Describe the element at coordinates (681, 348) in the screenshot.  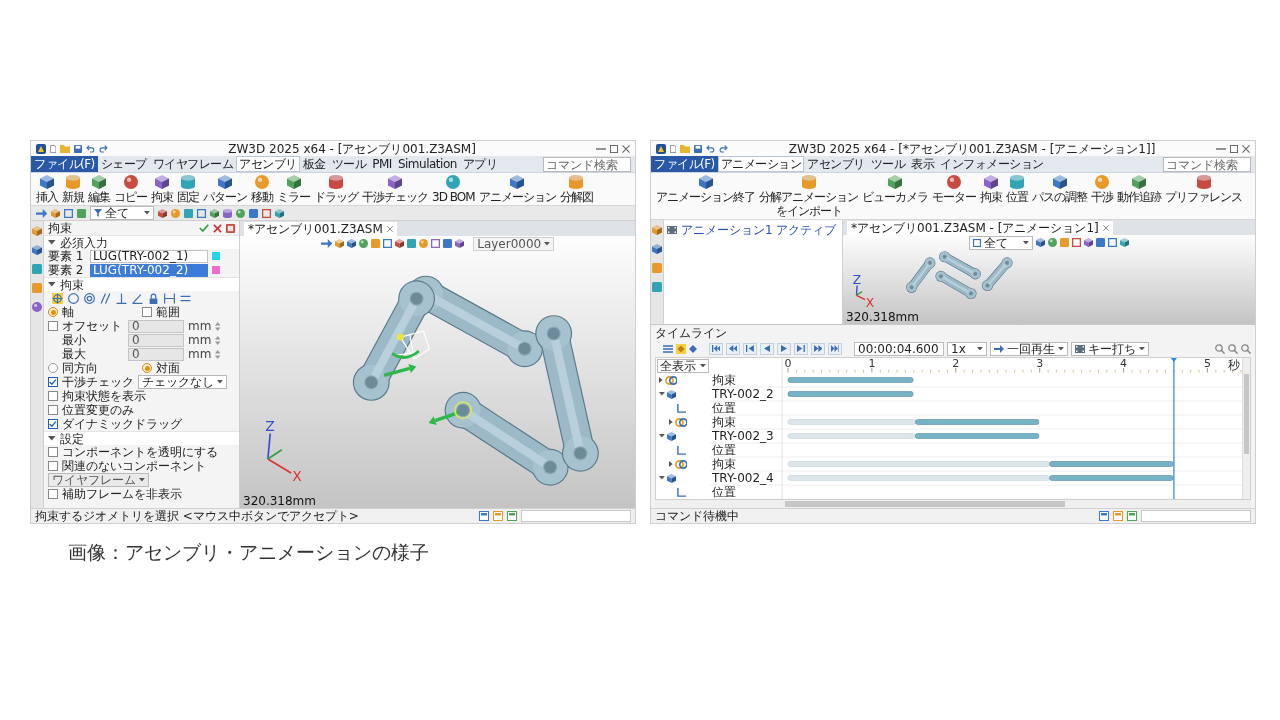
I see `diamond-icon` at that location.